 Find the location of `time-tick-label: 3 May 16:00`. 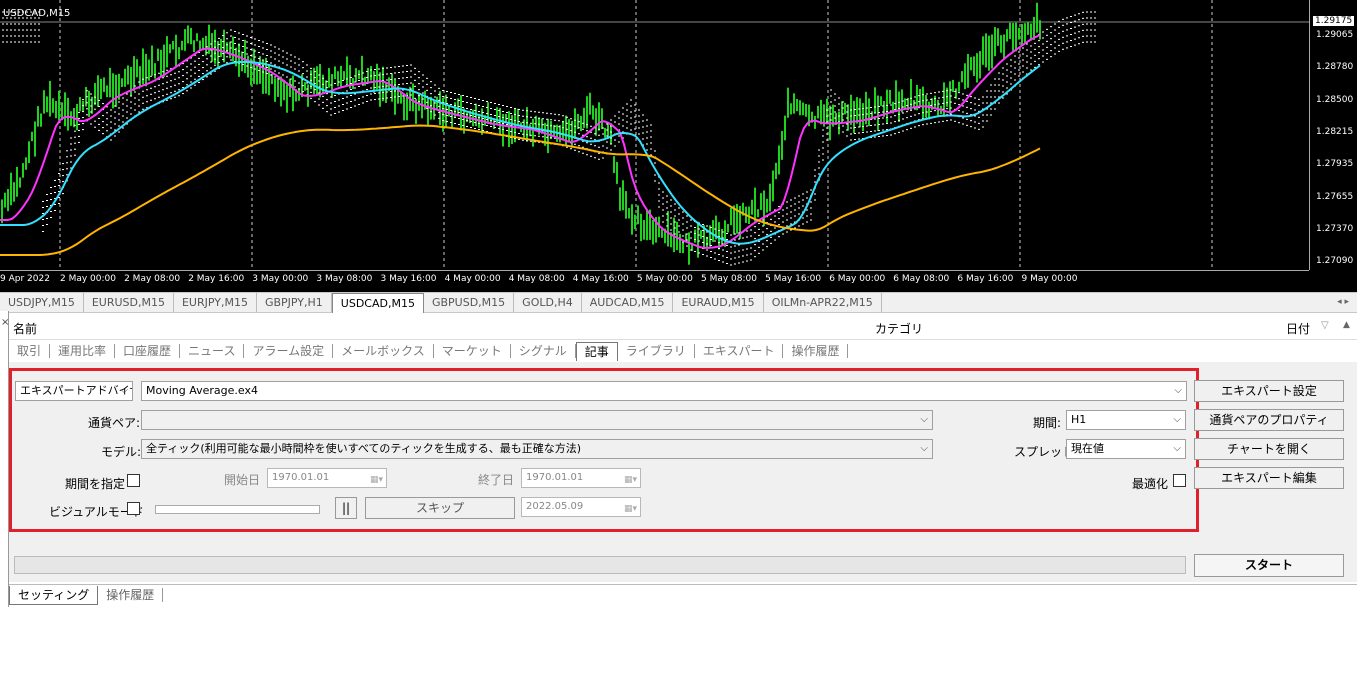

time-tick-label: 3 May 16:00 is located at coordinates (408, 279).